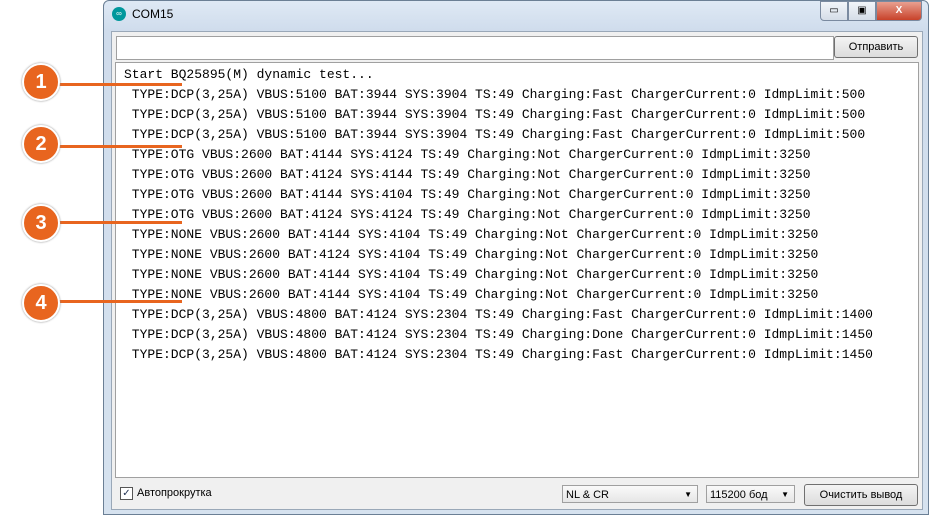 This screenshot has width=931, height=515. Describe the element at coordinates (41, 144) in the screenshot. I see `callout-number: 2` at that location.